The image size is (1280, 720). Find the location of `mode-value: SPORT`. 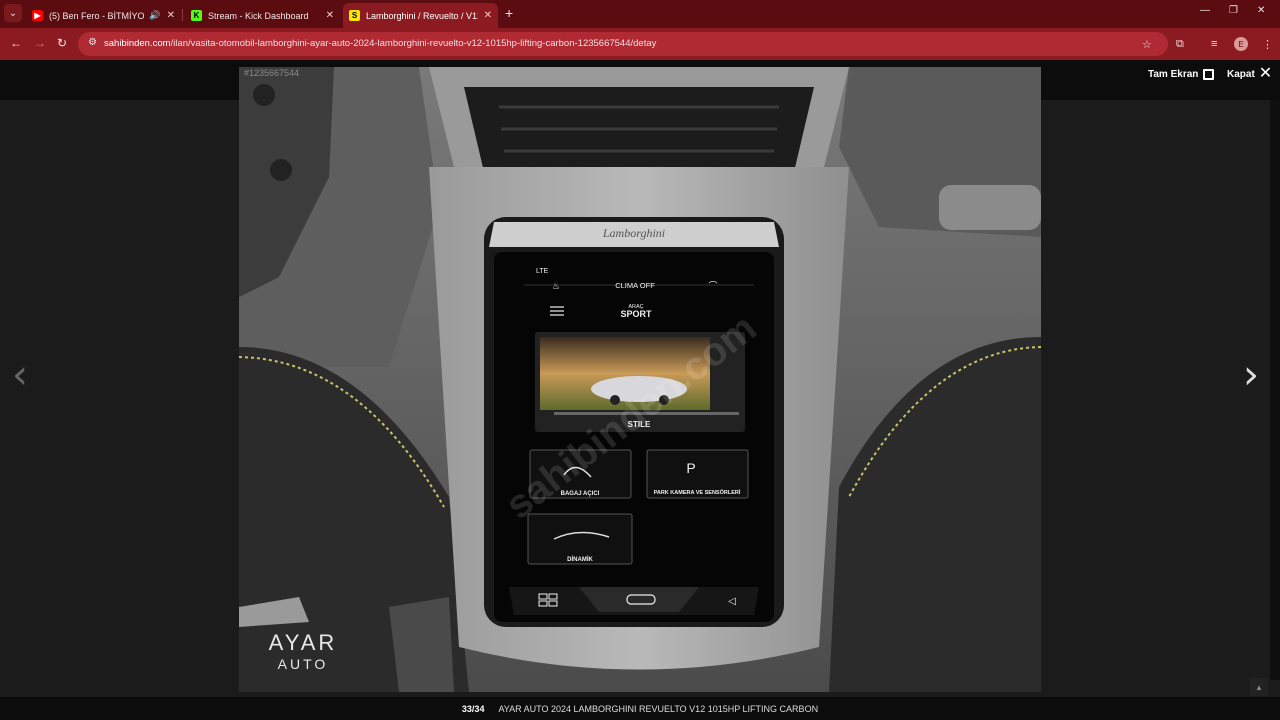

mode-value: SPORT is located at coordinates (636, 314).